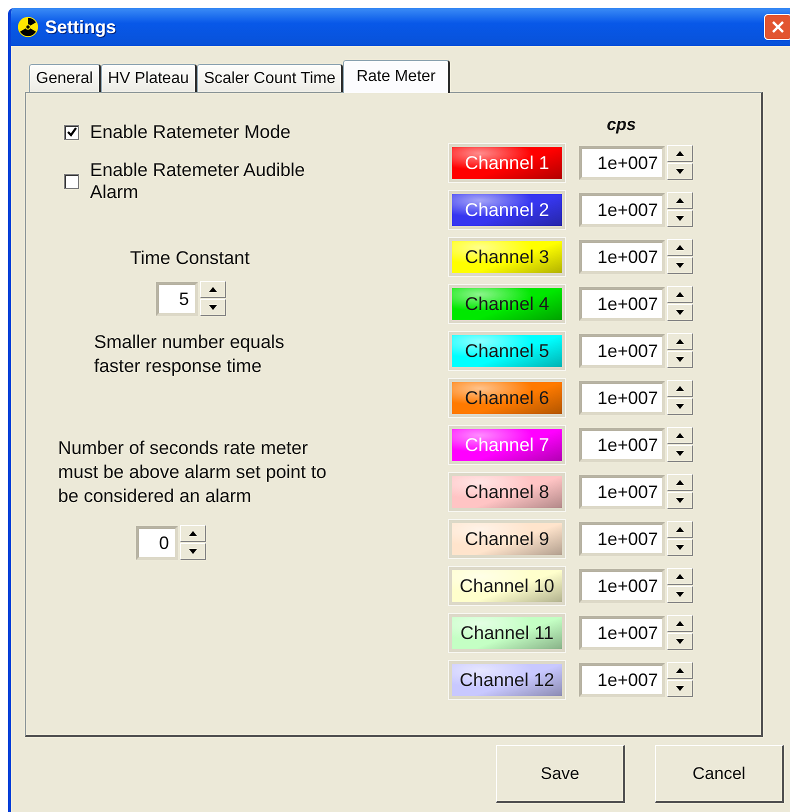 Image resolution: width=790 pixels, height=812 pixels. What do you see at coordinates (507, 585) in the screenshot?
I see `channel-button: Channel 10` at bounding box center [507, 585].